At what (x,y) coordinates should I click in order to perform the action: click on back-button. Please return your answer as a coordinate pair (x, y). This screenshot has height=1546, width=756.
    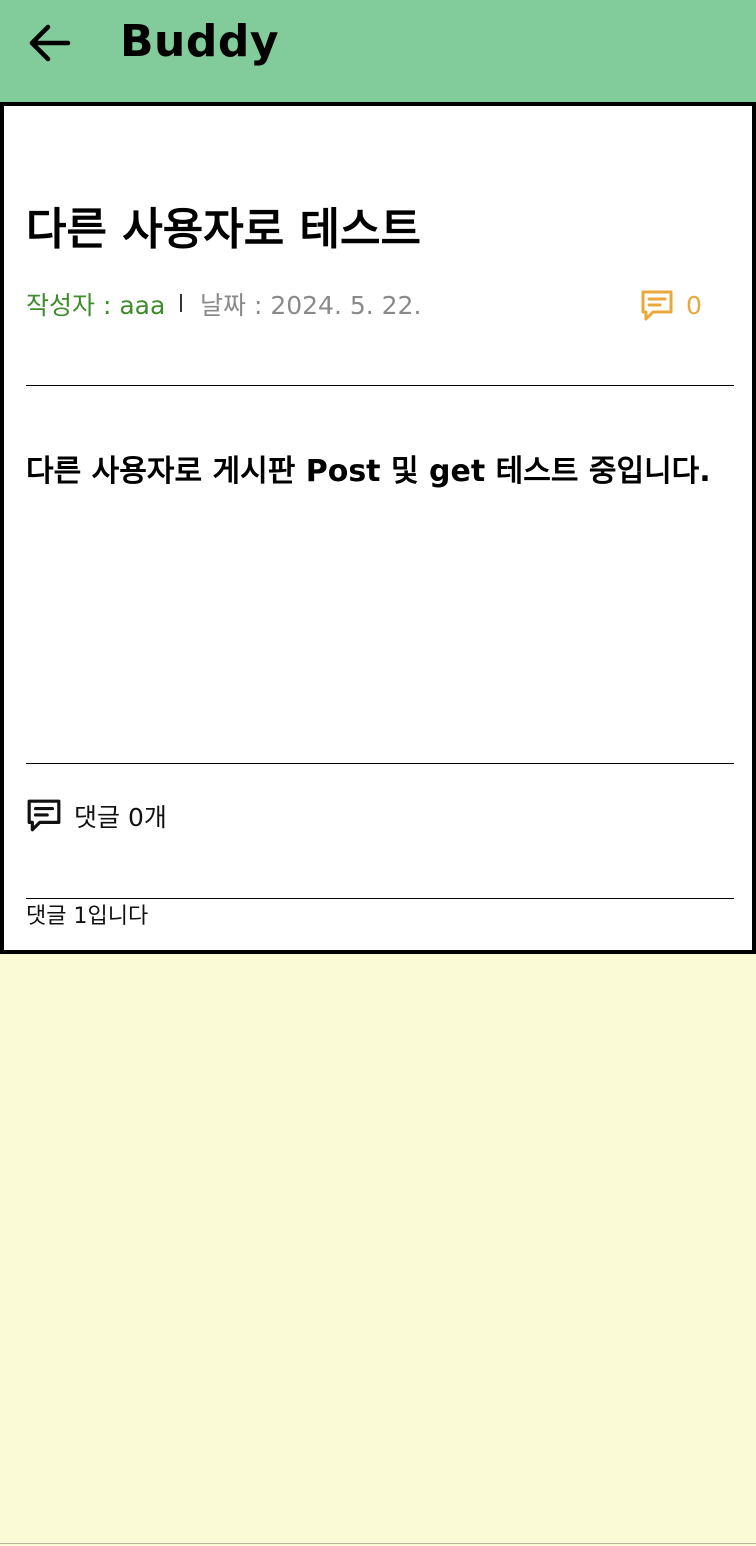
    Looking at the image, I should click on (49, 43).